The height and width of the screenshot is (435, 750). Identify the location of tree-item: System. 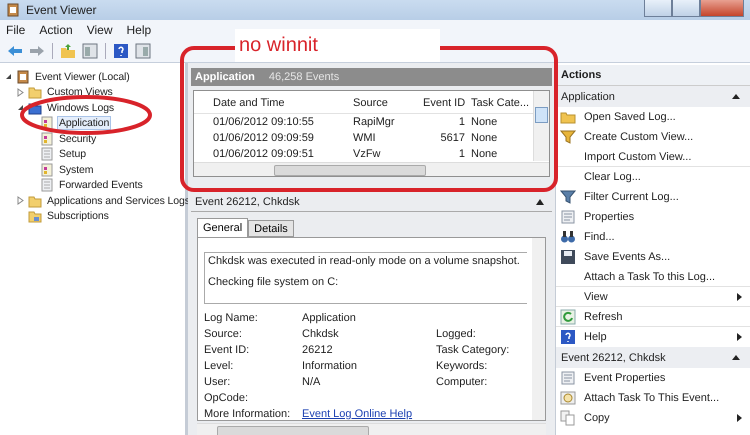
(76, 169).